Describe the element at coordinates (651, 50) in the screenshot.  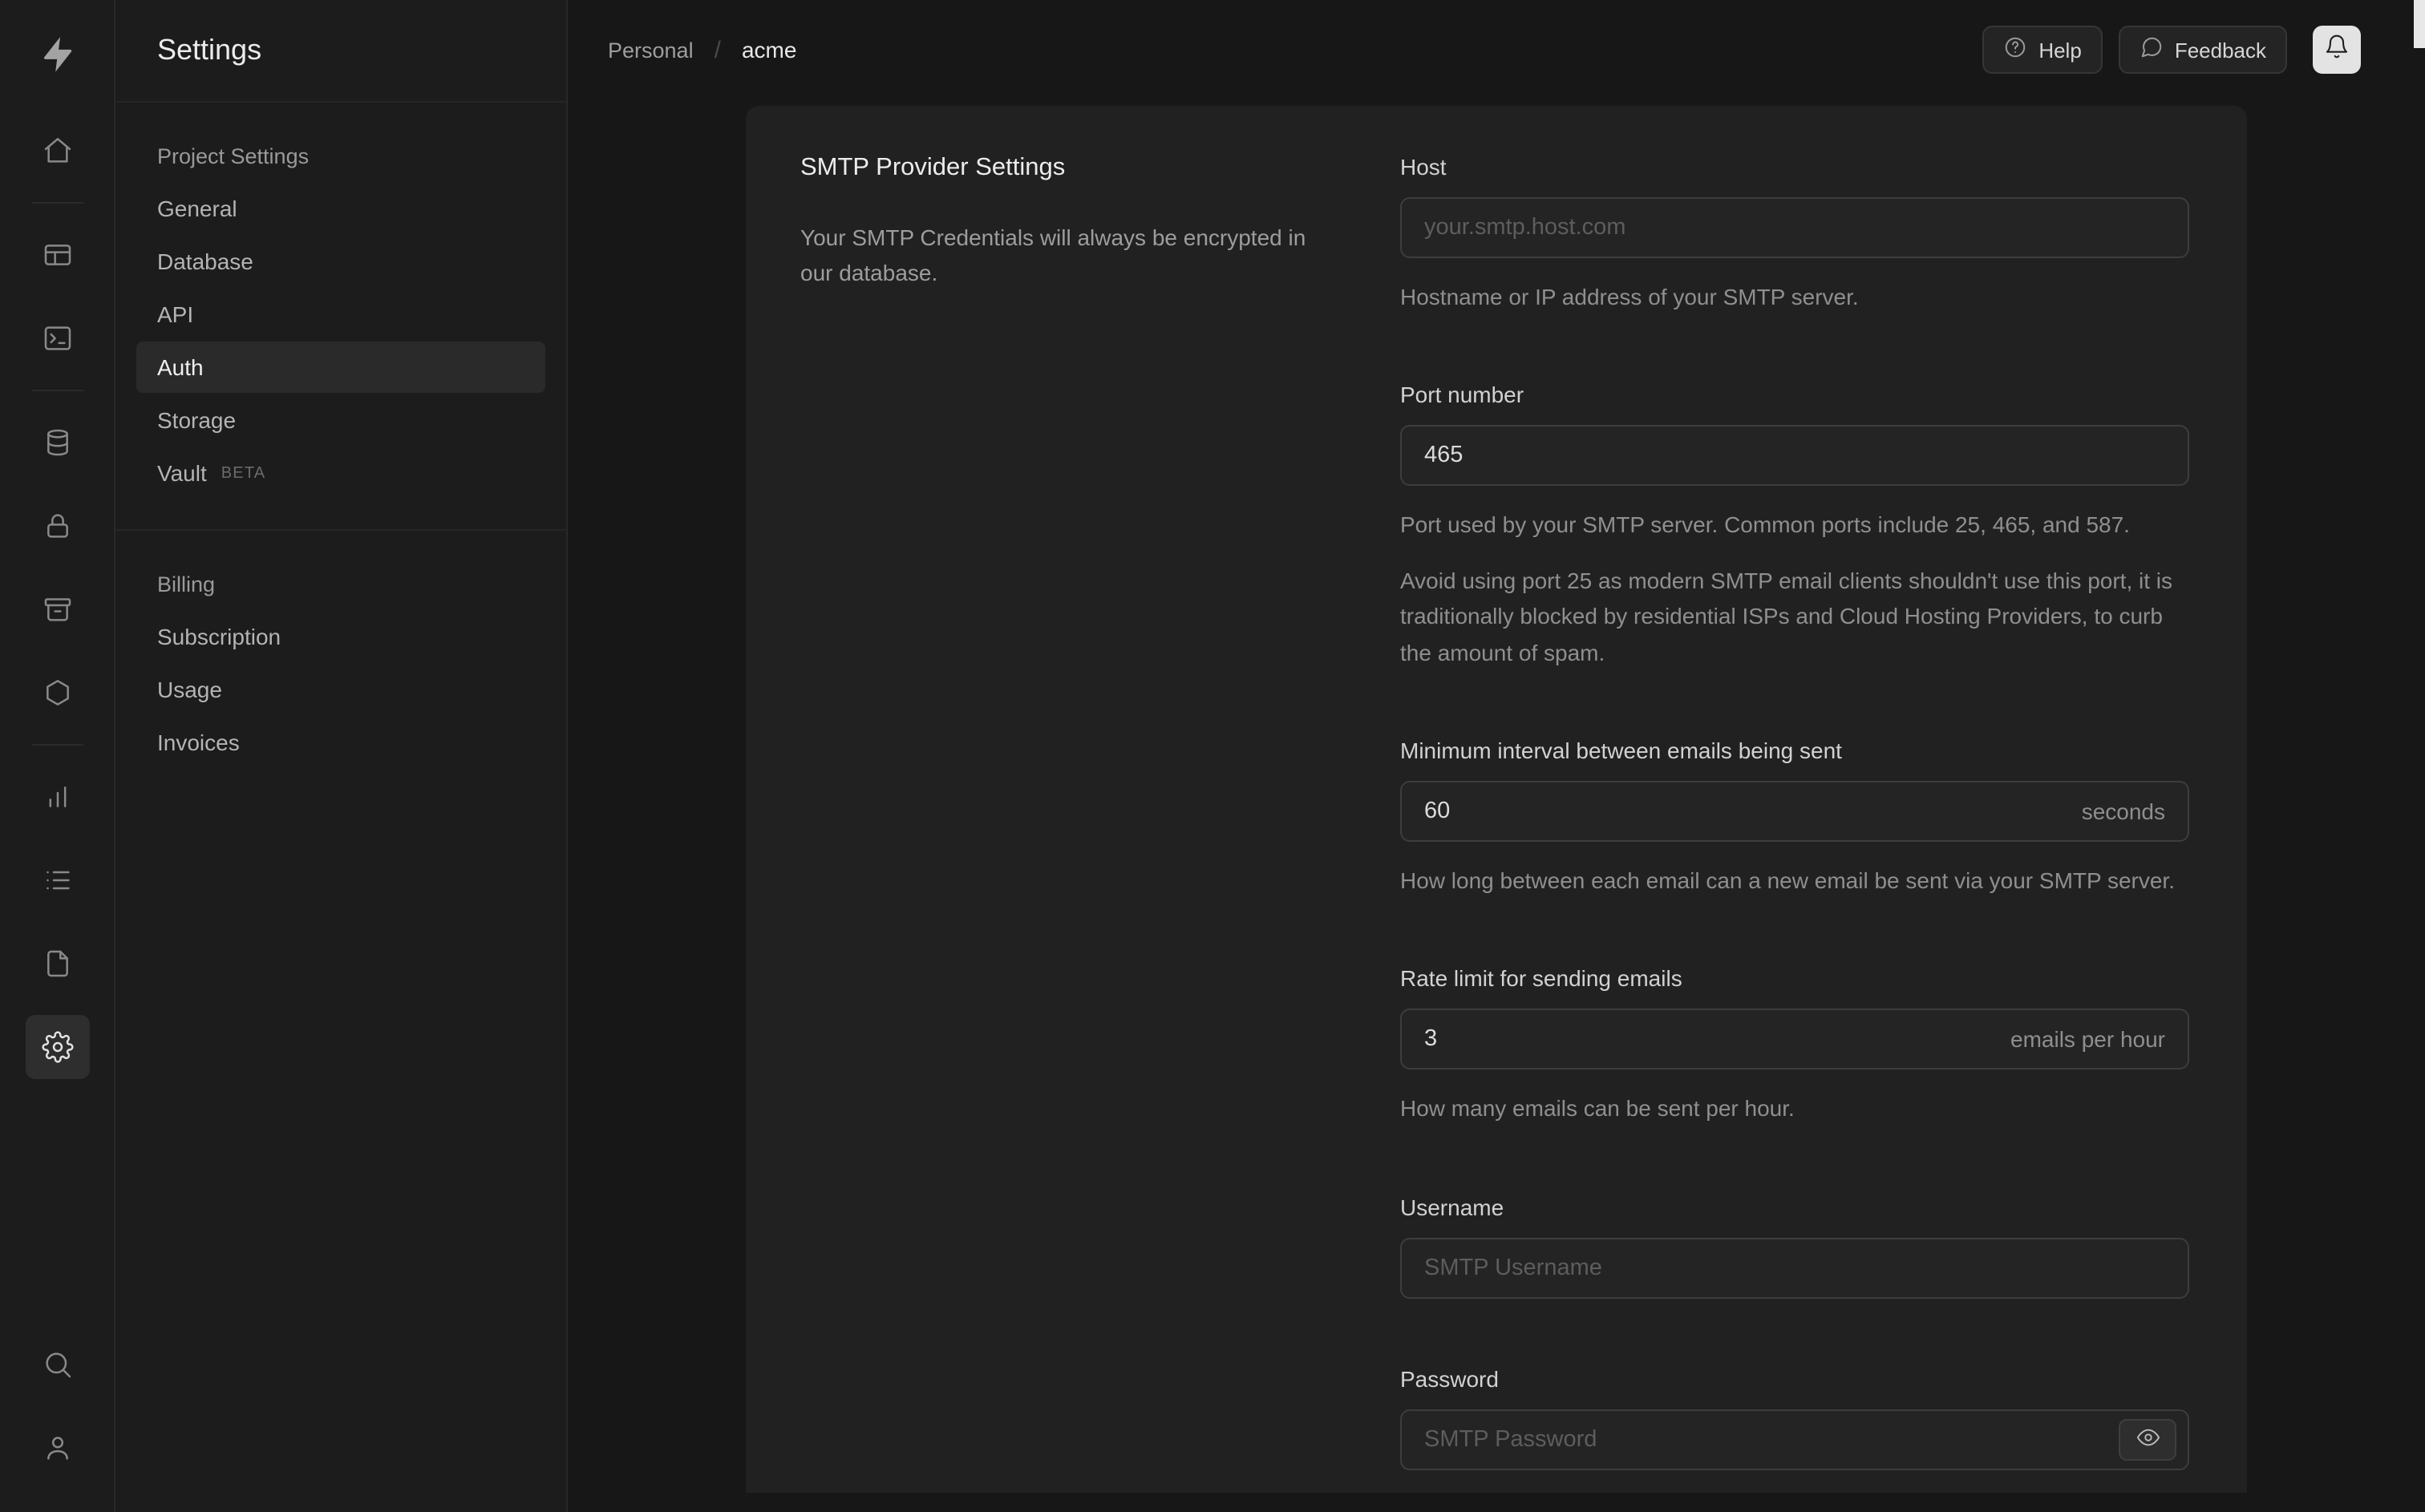
I see `breadcrumb-org: Personal` at that location.